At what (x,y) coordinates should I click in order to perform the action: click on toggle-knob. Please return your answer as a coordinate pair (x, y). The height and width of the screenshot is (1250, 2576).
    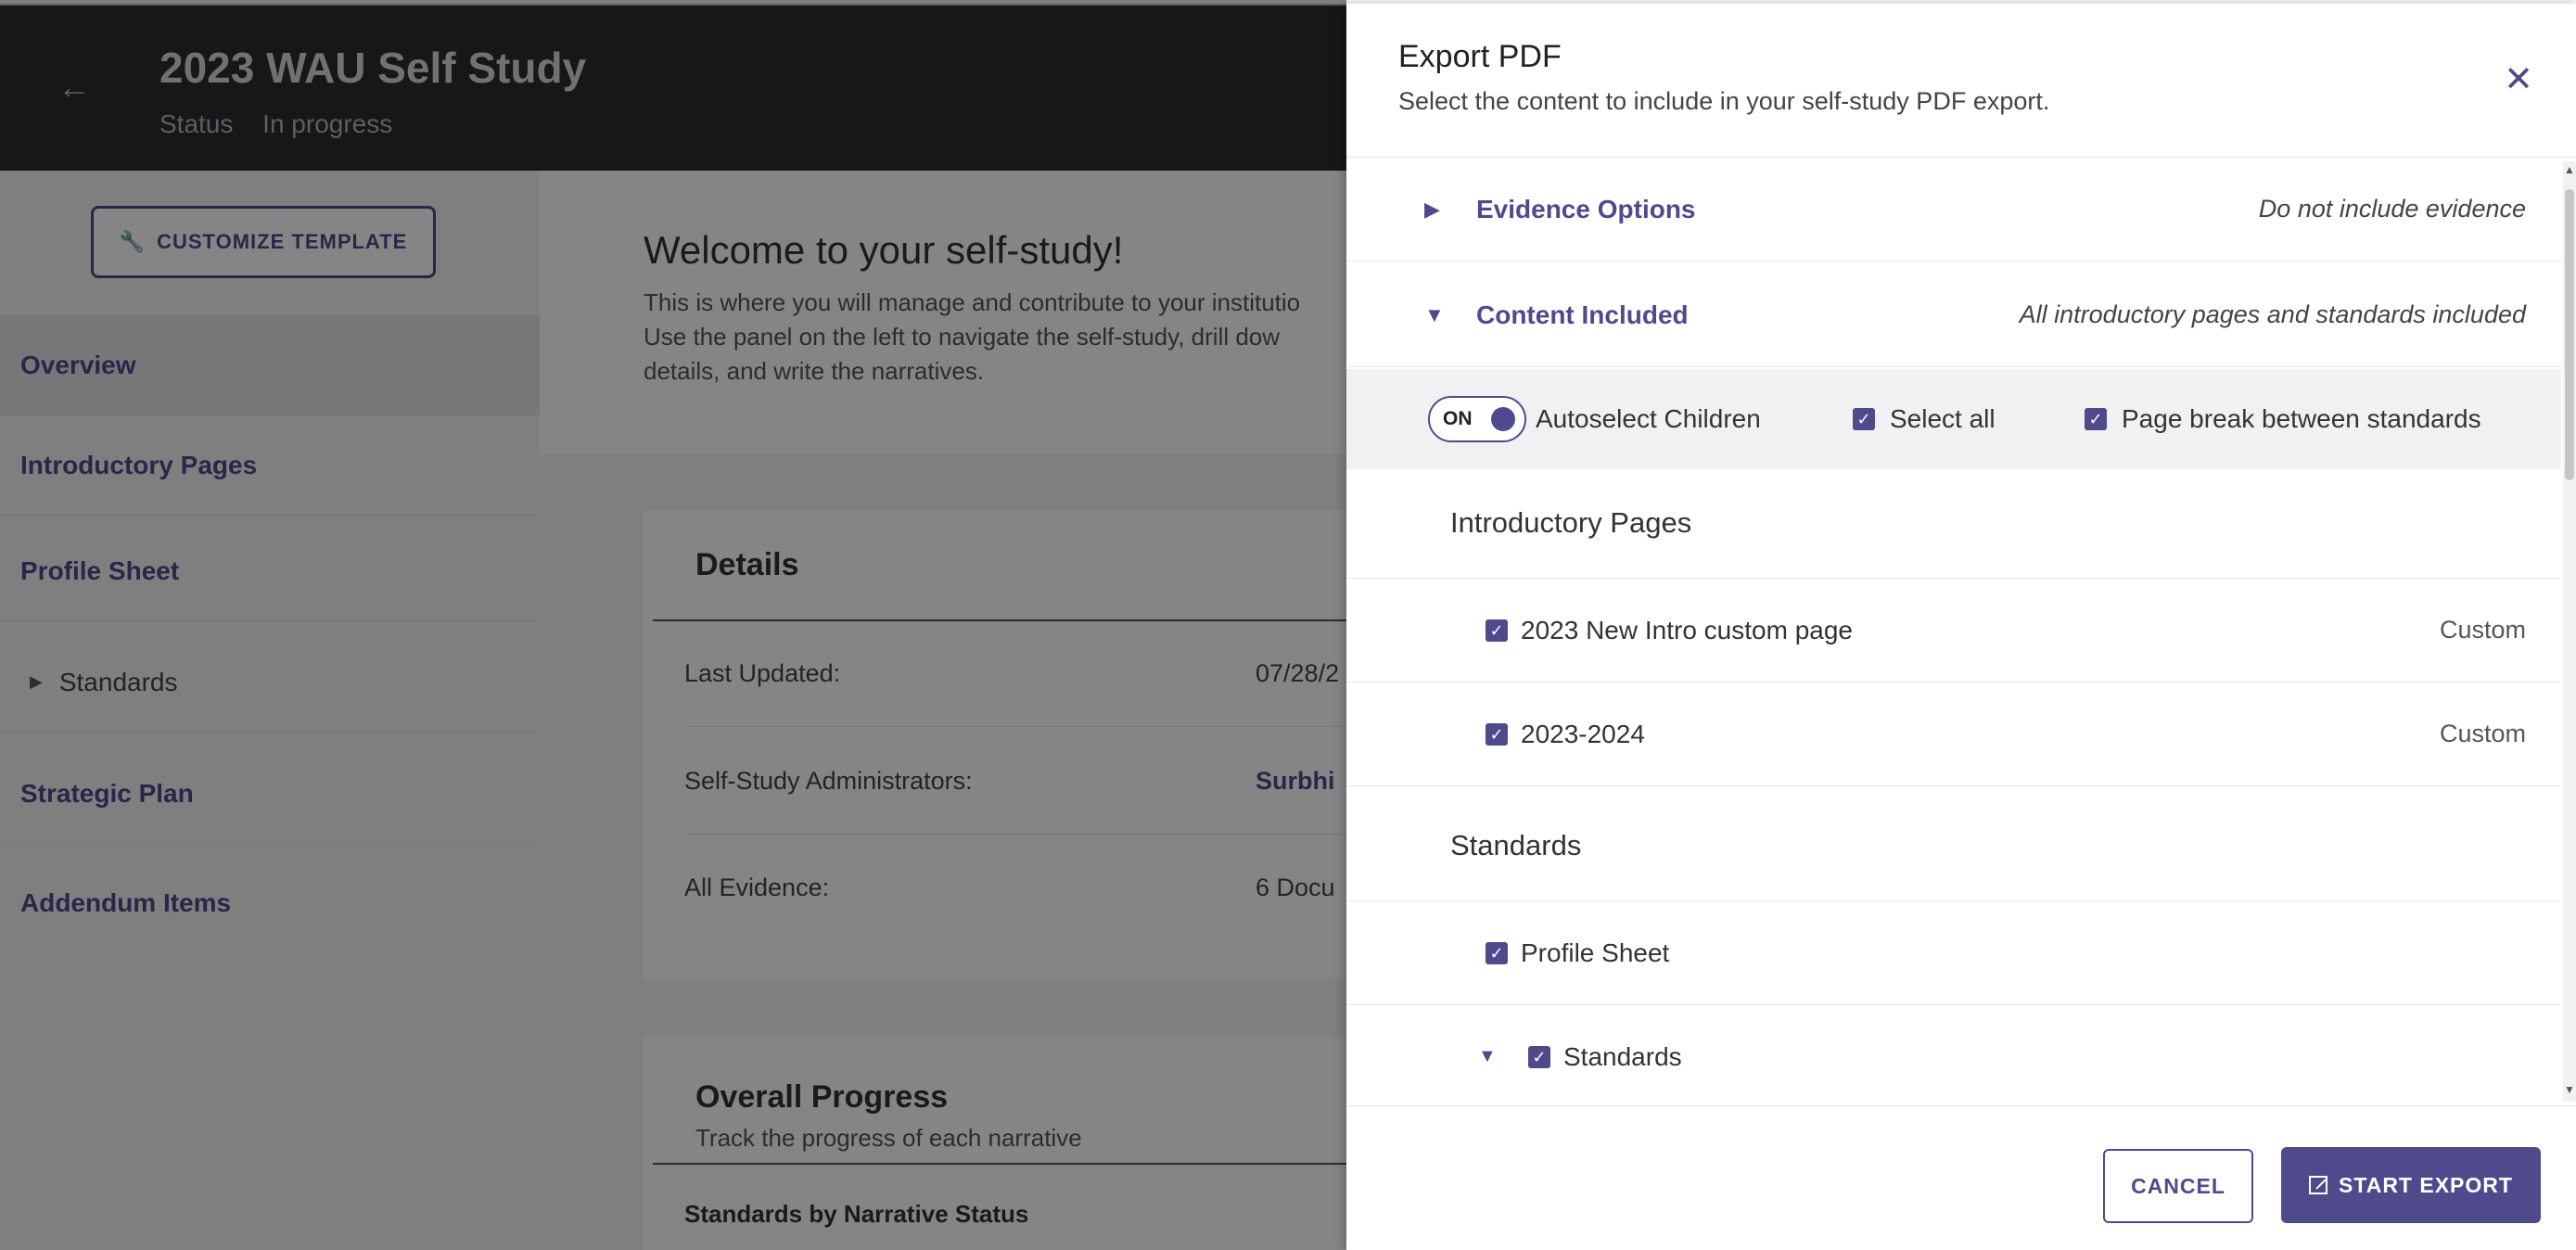
    Looking at the image, I should click on (1503, 419).